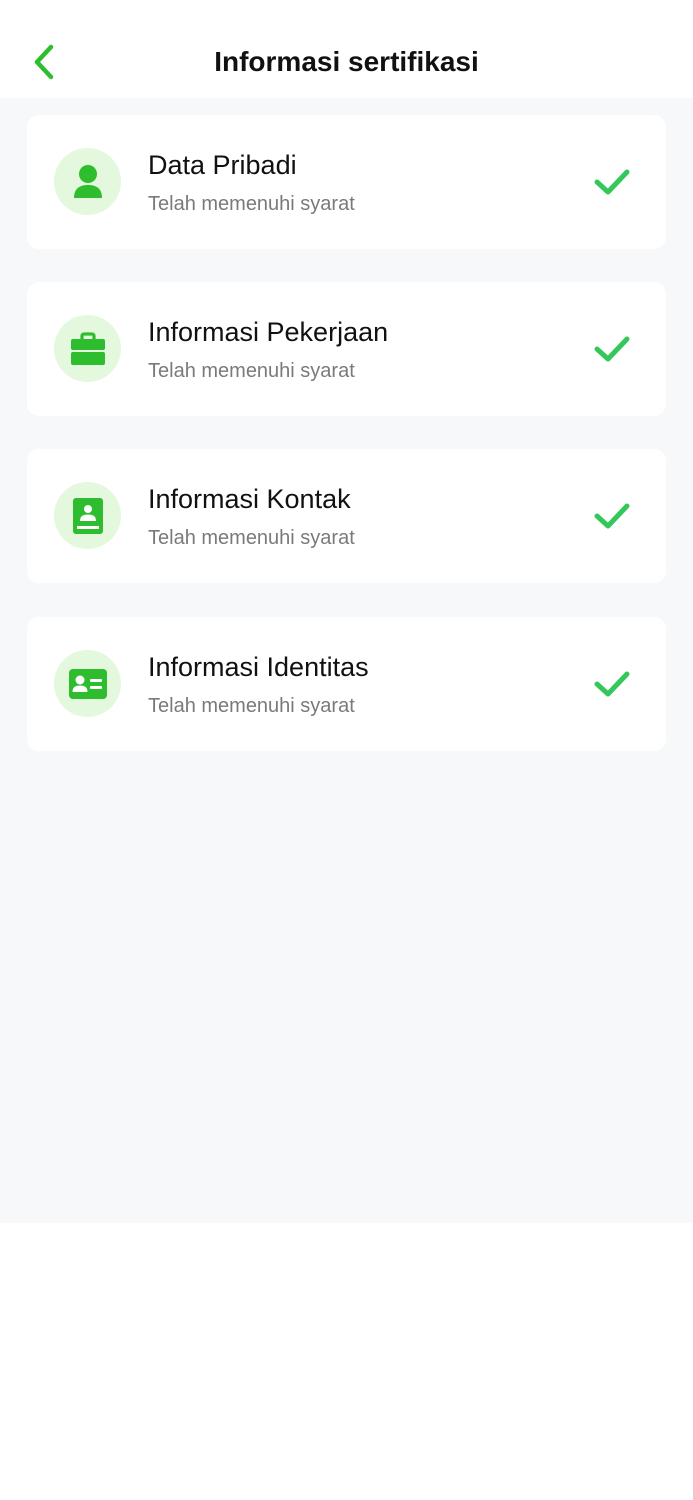  What do you see at coordinates (346, 61) in the screenshot?
I see `page-title: Informasi sertifikasi` at bounding box center [346, 61].